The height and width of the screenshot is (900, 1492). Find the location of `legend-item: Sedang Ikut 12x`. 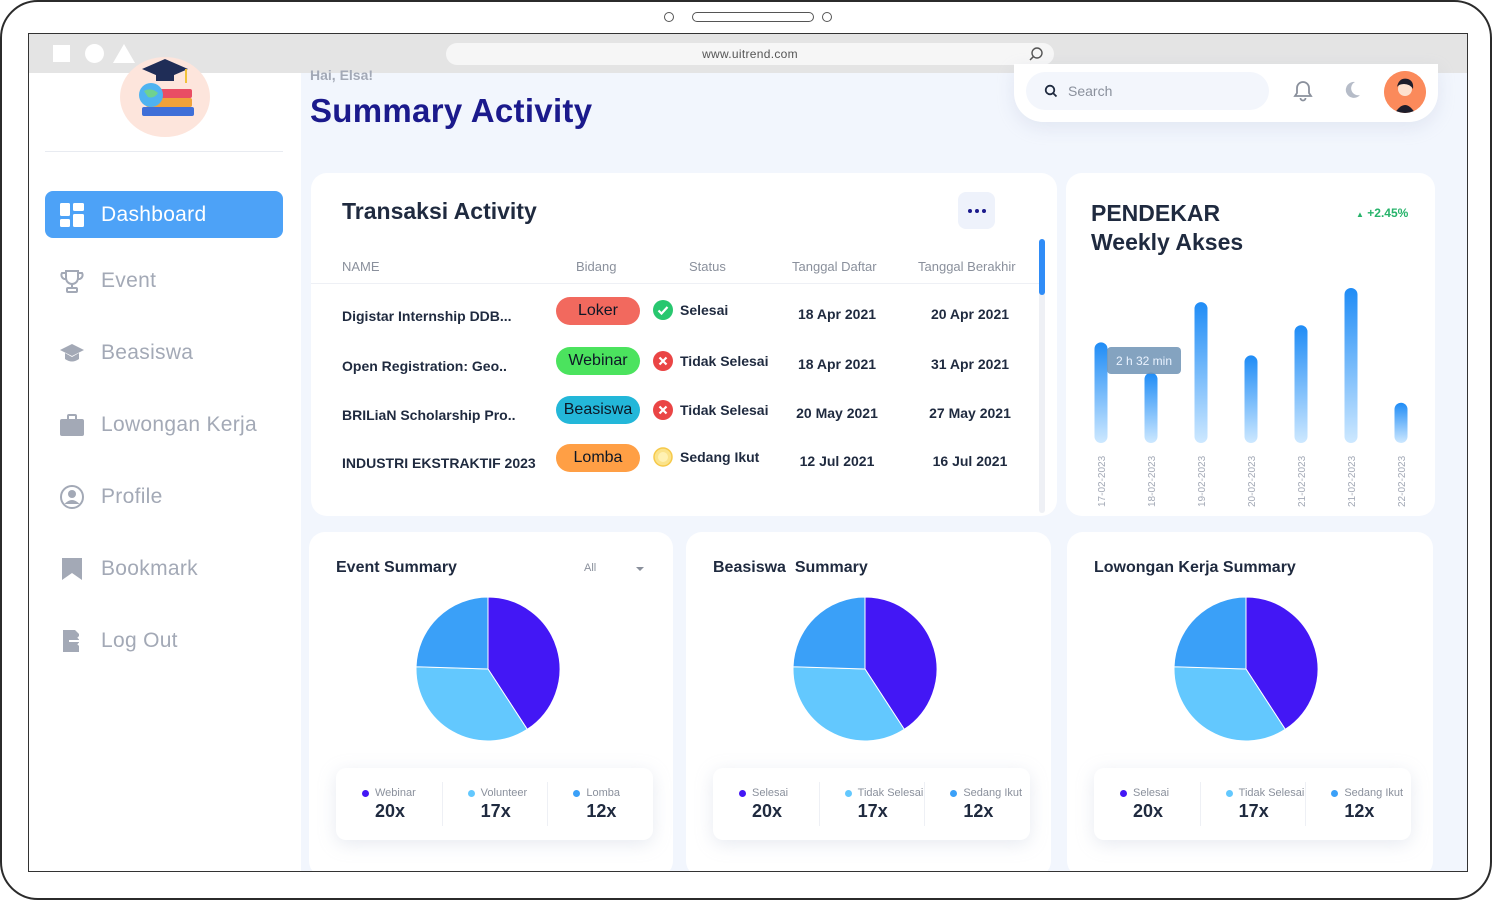

legend-item: Sedang Ikut 12x is located at coordinates (1358, 804).